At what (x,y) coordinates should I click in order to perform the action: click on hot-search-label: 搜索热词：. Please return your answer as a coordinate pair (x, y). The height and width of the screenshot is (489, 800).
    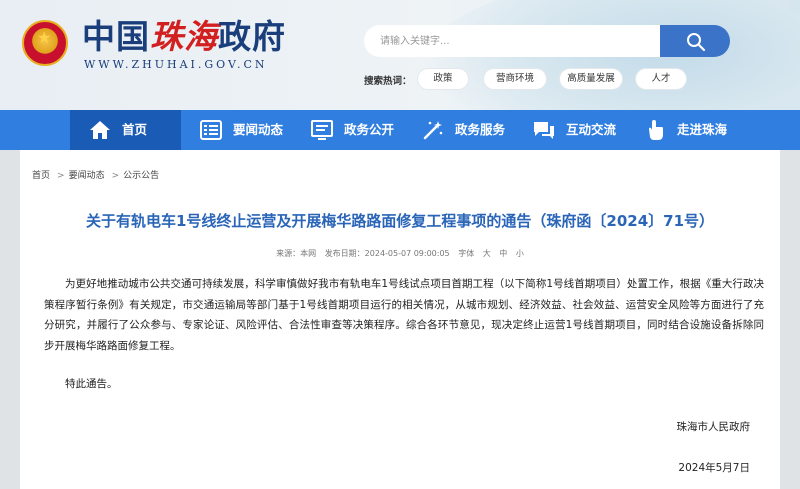
    Looking at the image, I should click on (388, 81).